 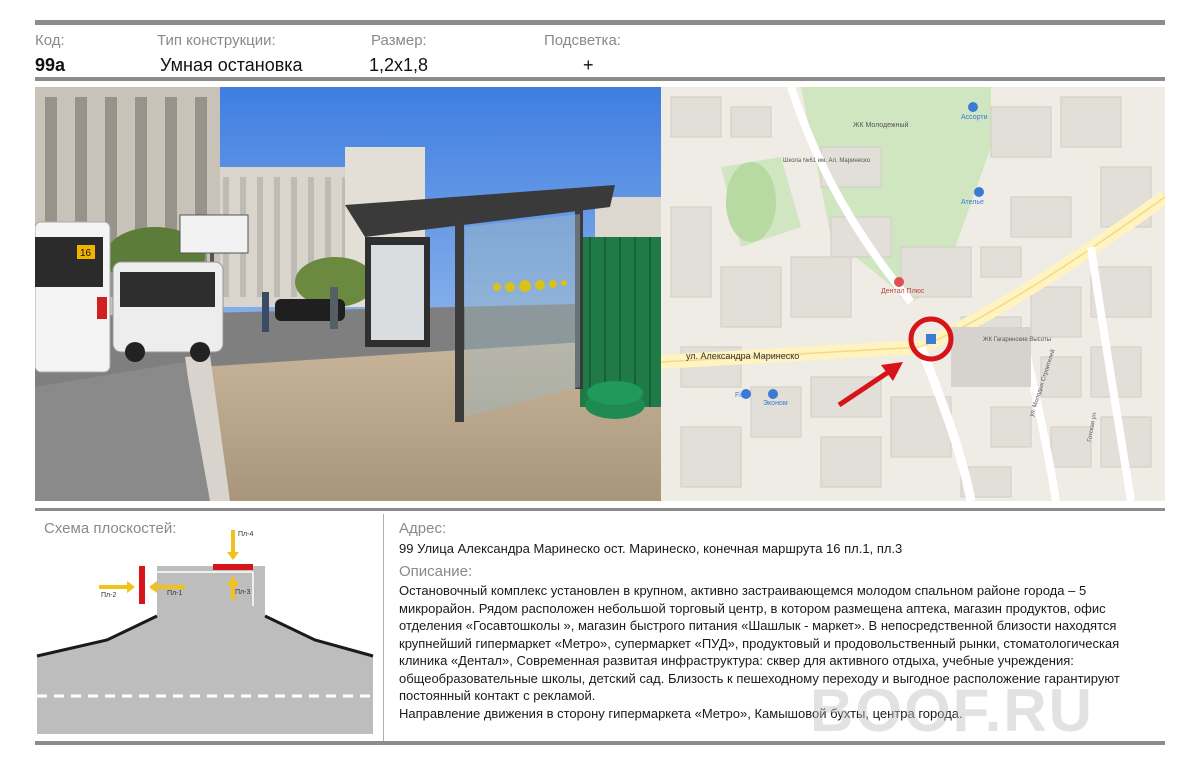 I want to click on map-street-label: ул. Александра Маринеско, so click(x=742, y=356).